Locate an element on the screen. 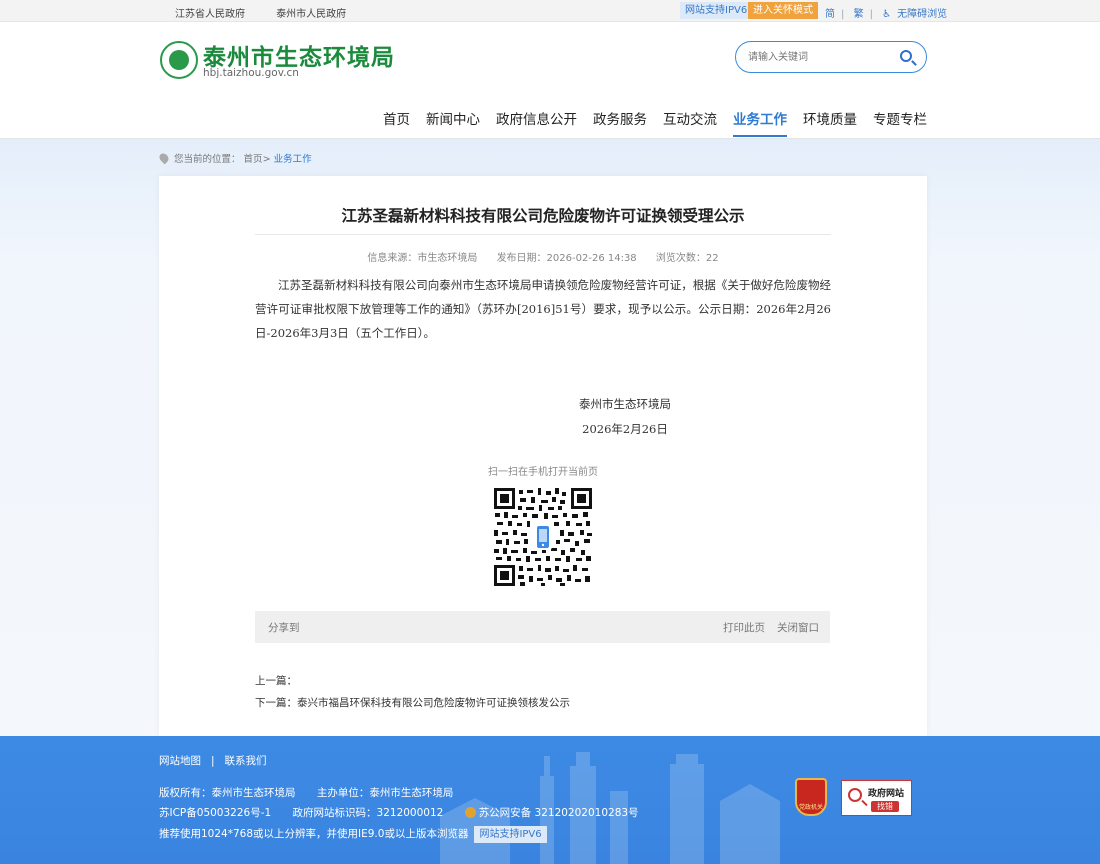 This screenshot has height=864, width=1100. accessible-browse-link: 无障碍浏览 is located at coordinates (922, 14).